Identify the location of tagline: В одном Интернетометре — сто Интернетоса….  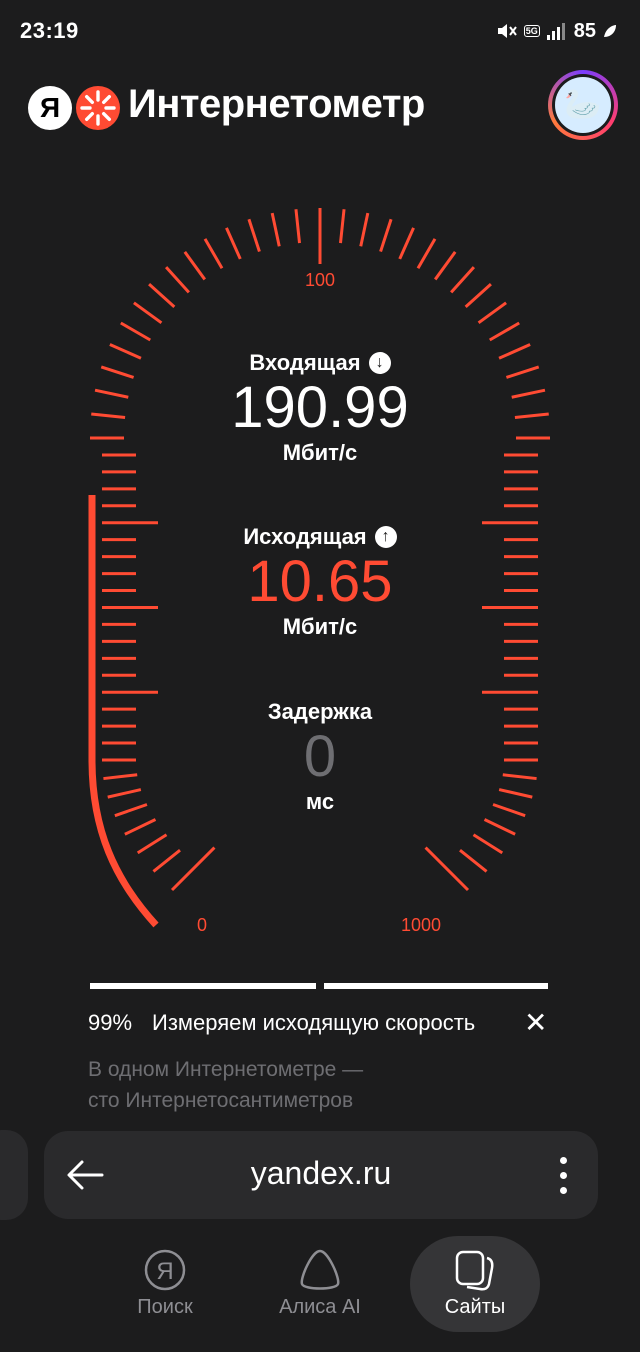
(225, 1085).